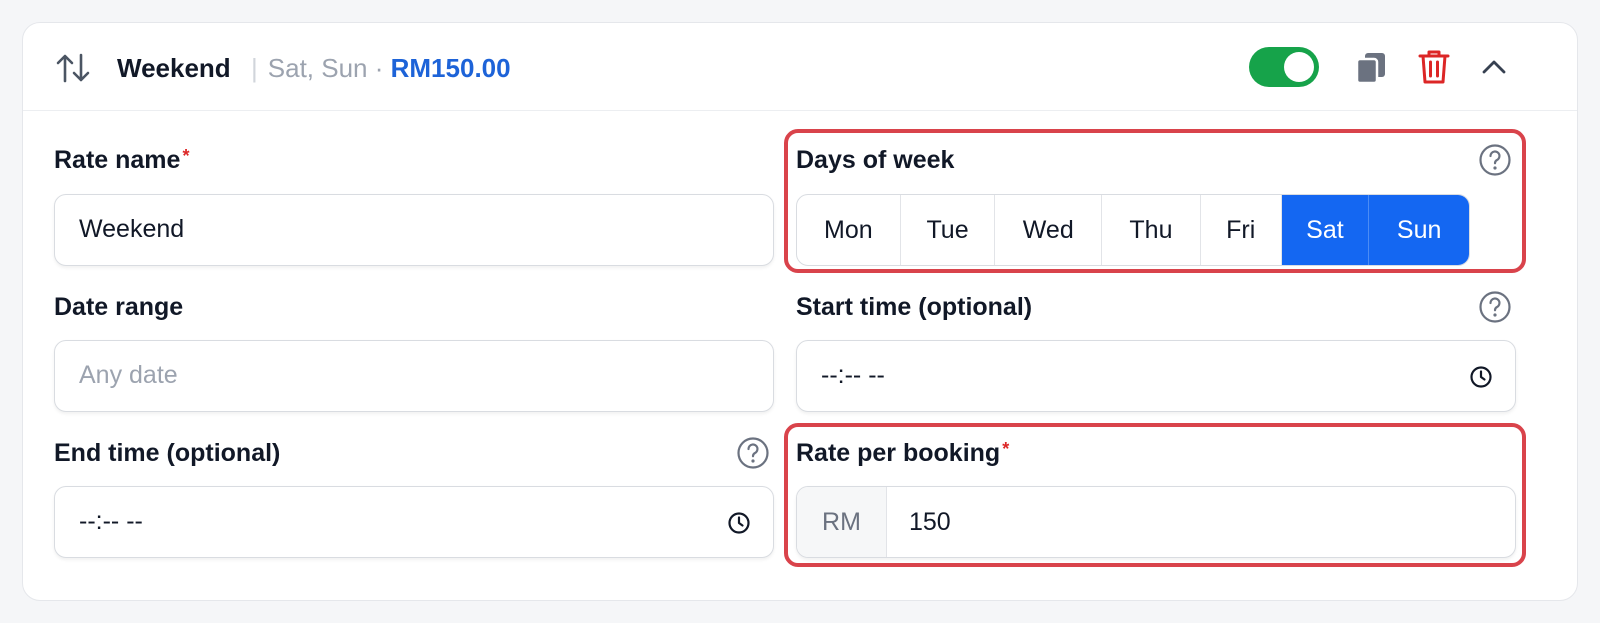 This screenshot has height=623, width=1600. I want to click on days-summary: Sat, Sun ·, so click(325, 68).